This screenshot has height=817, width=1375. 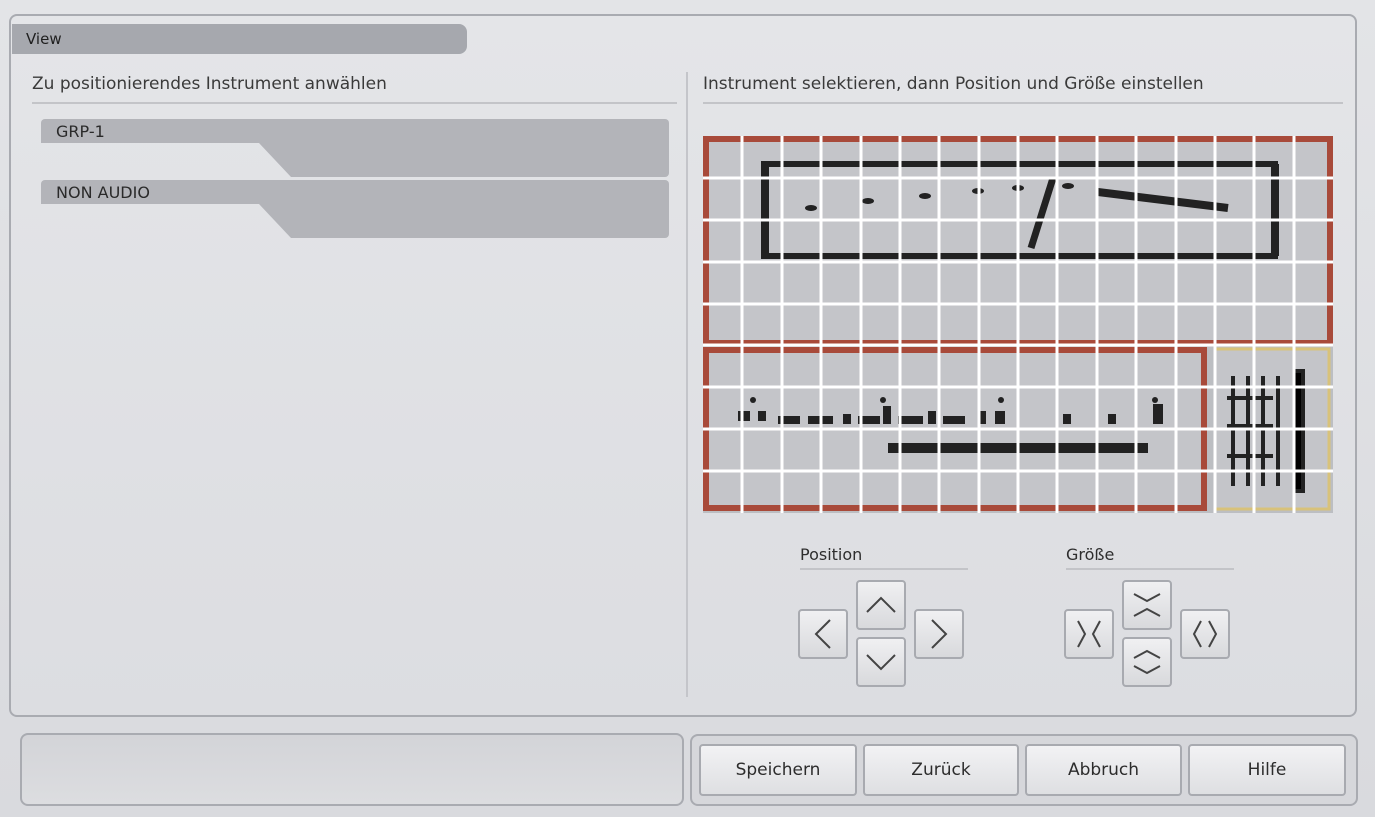 I want to click on move-left-button, so click(x=823, y=634).